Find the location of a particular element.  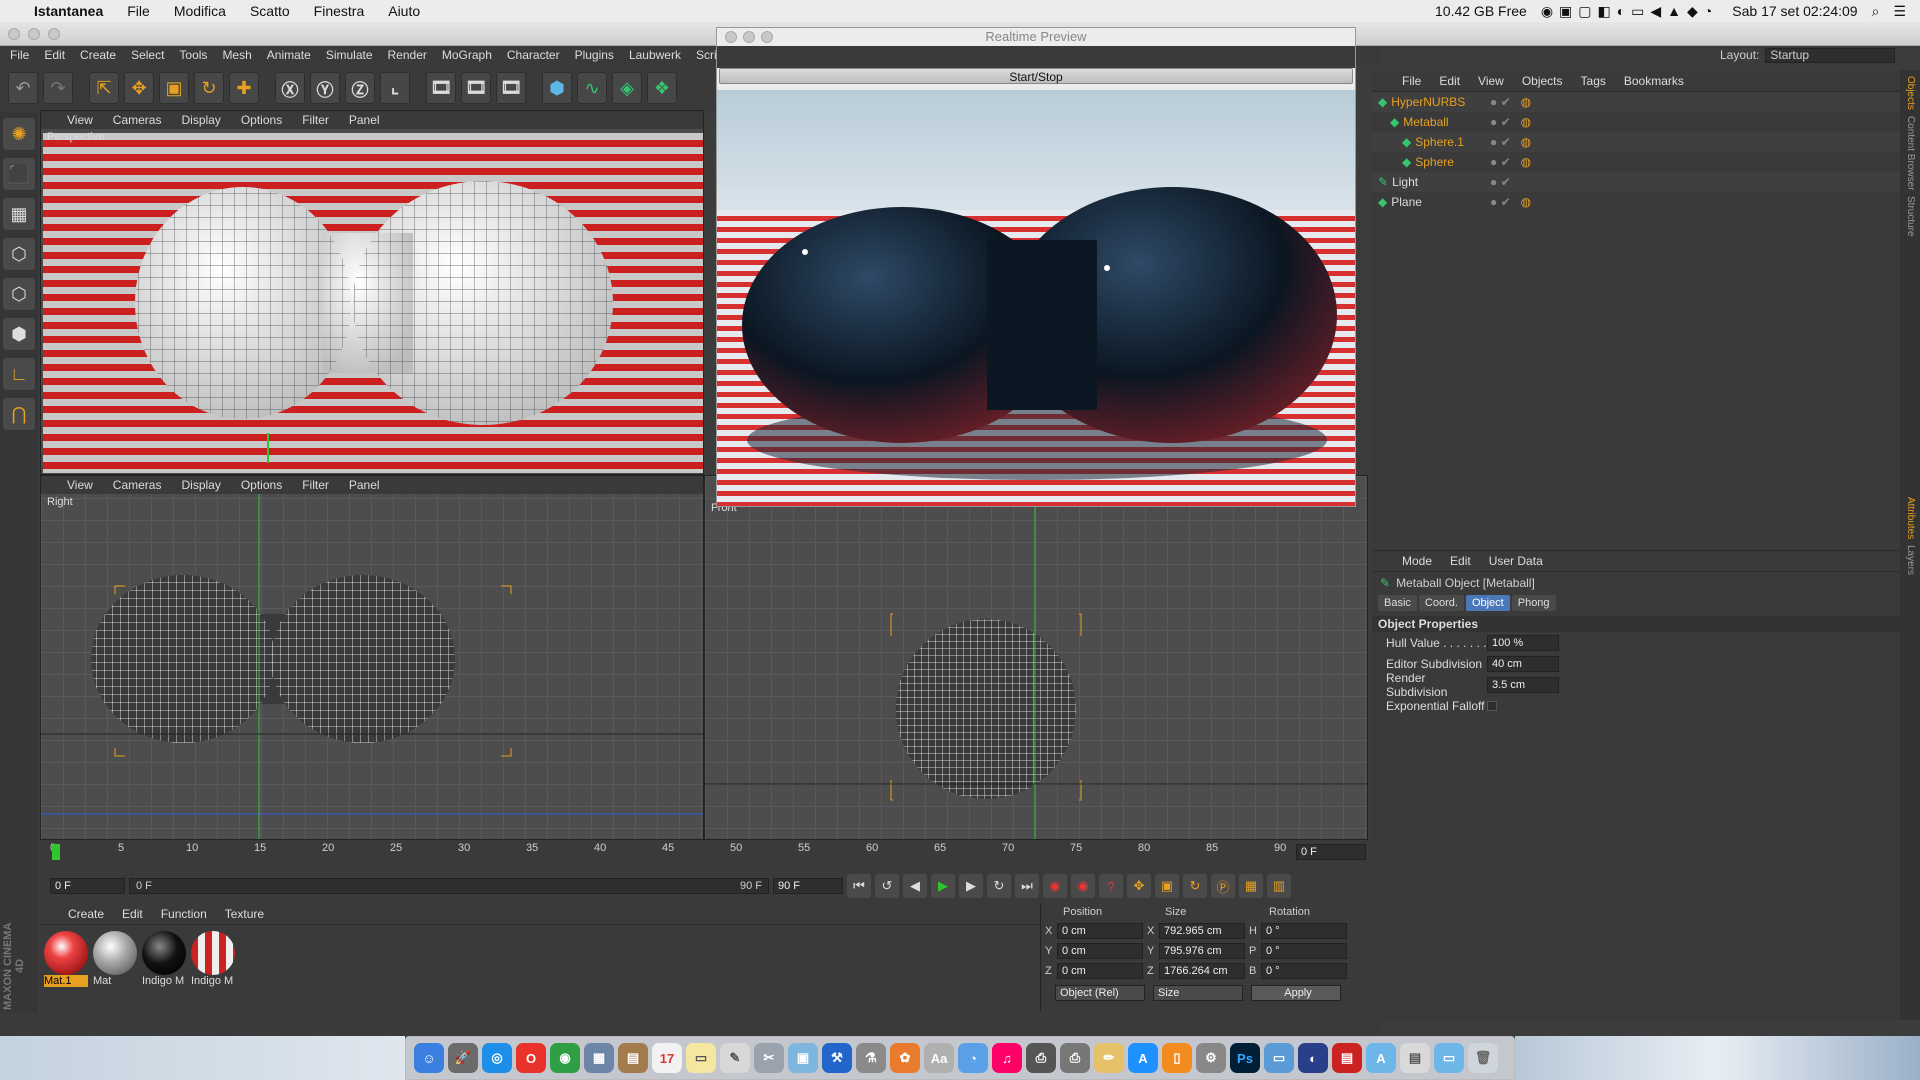

playhead is located at coordinates (56, 852).